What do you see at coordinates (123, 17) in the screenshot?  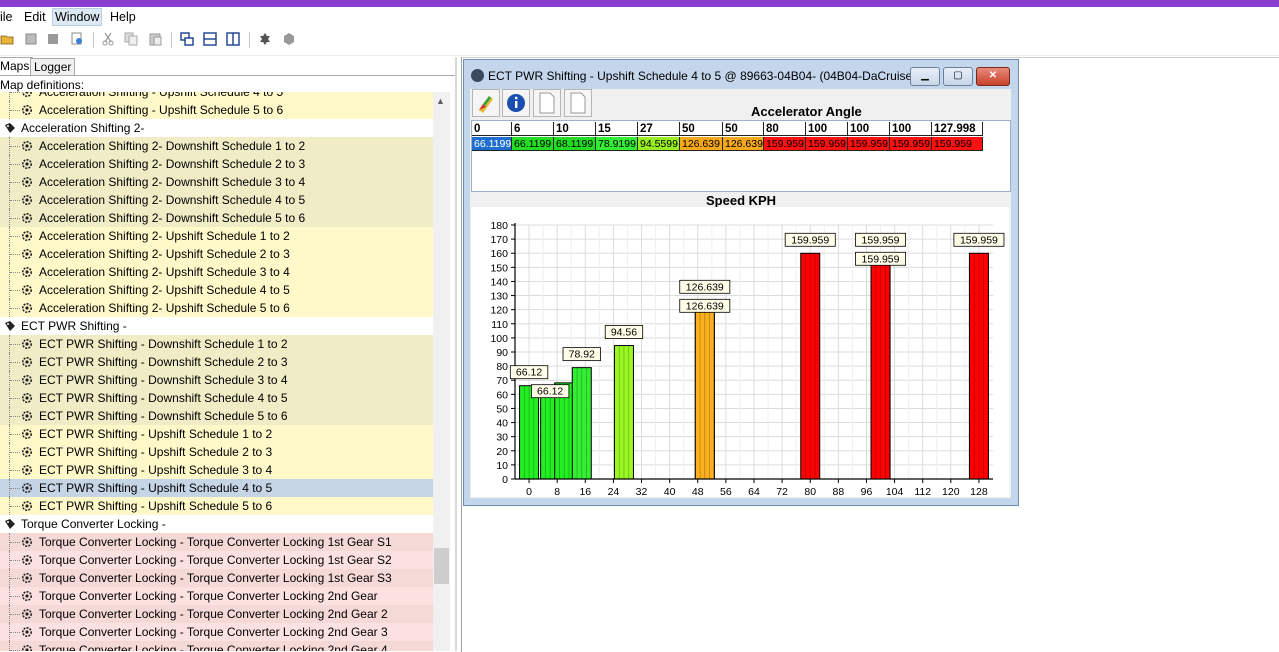 I see `menu-help: Help` at bounding box center [123, 17].